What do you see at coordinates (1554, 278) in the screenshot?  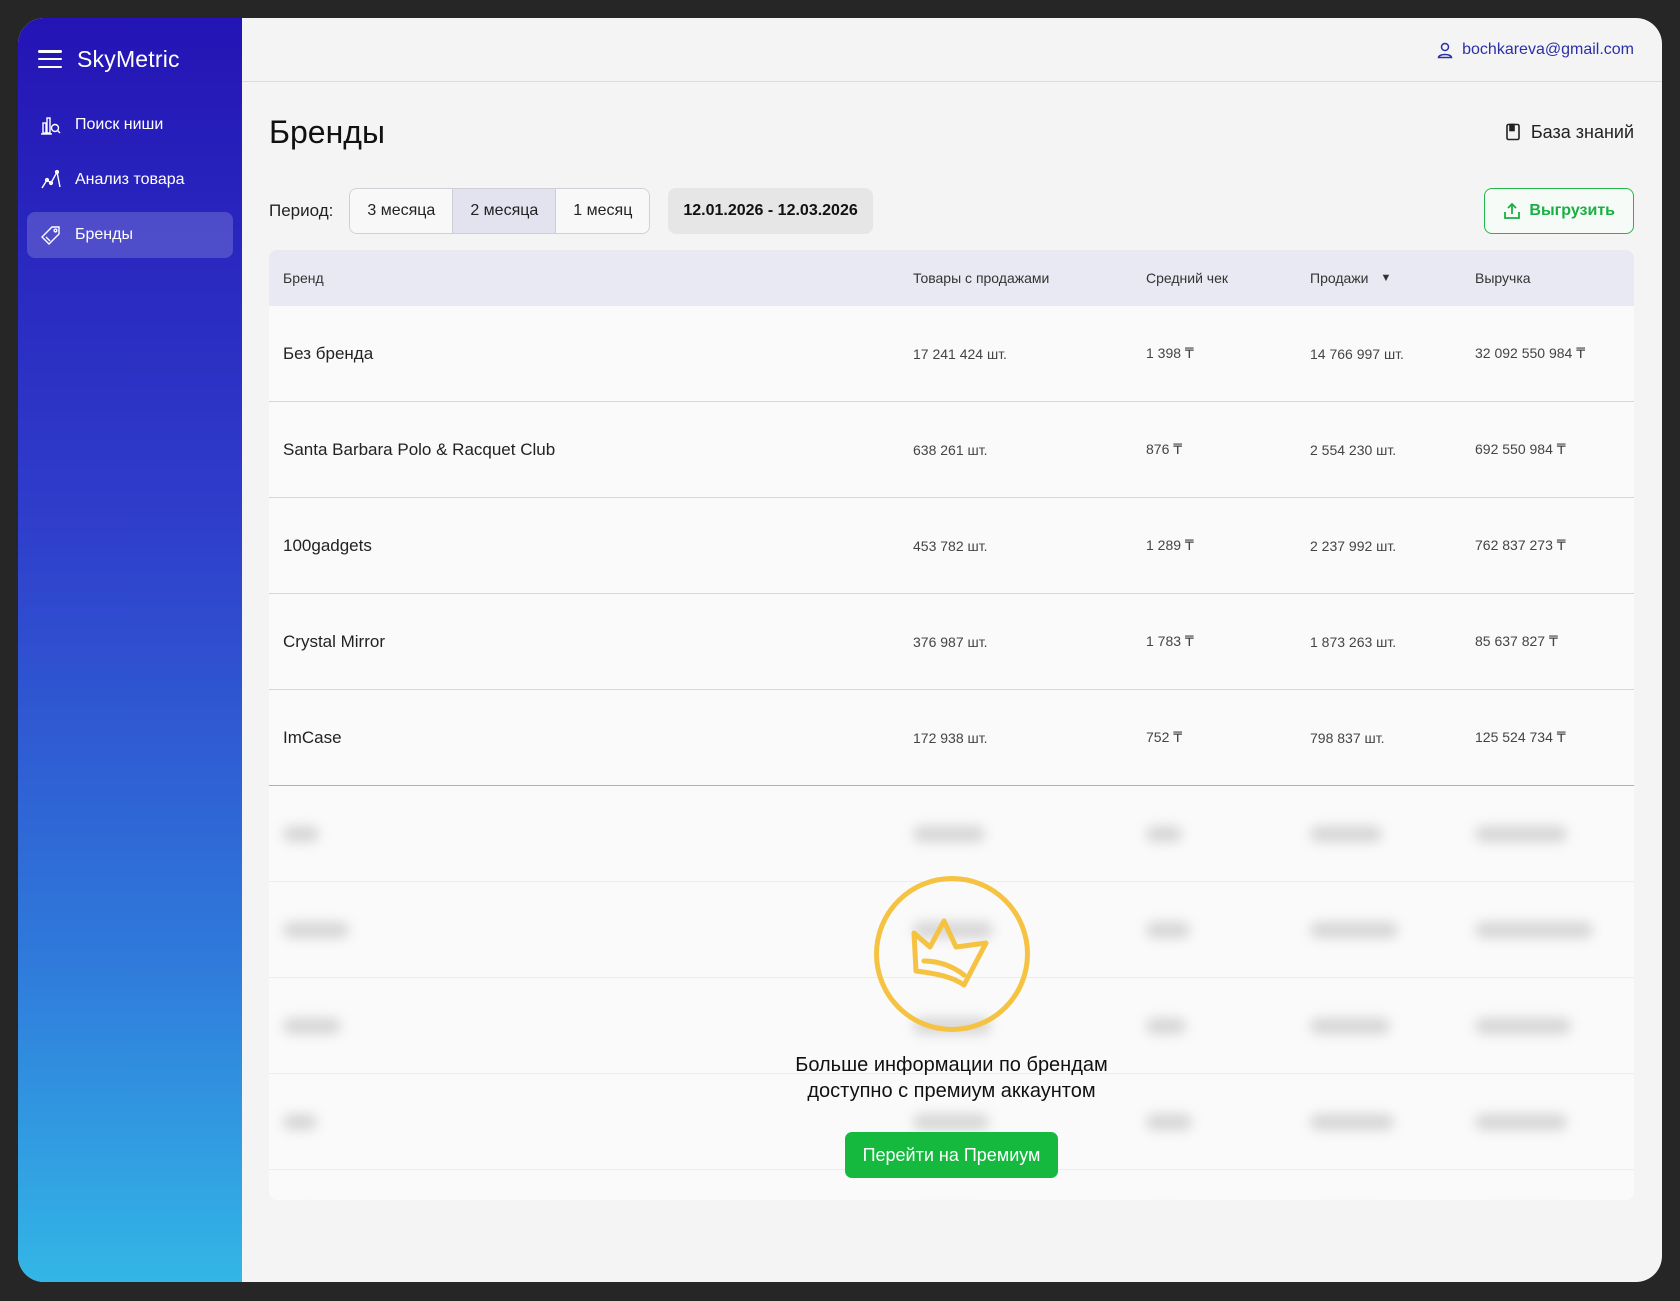 I see `column-header-revenue: Выручка` at bounding box center [1554, 278].